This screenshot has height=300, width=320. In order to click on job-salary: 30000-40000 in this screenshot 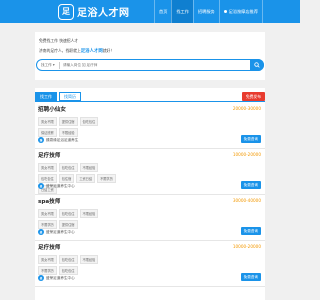, I will do `click(246, 200)`.